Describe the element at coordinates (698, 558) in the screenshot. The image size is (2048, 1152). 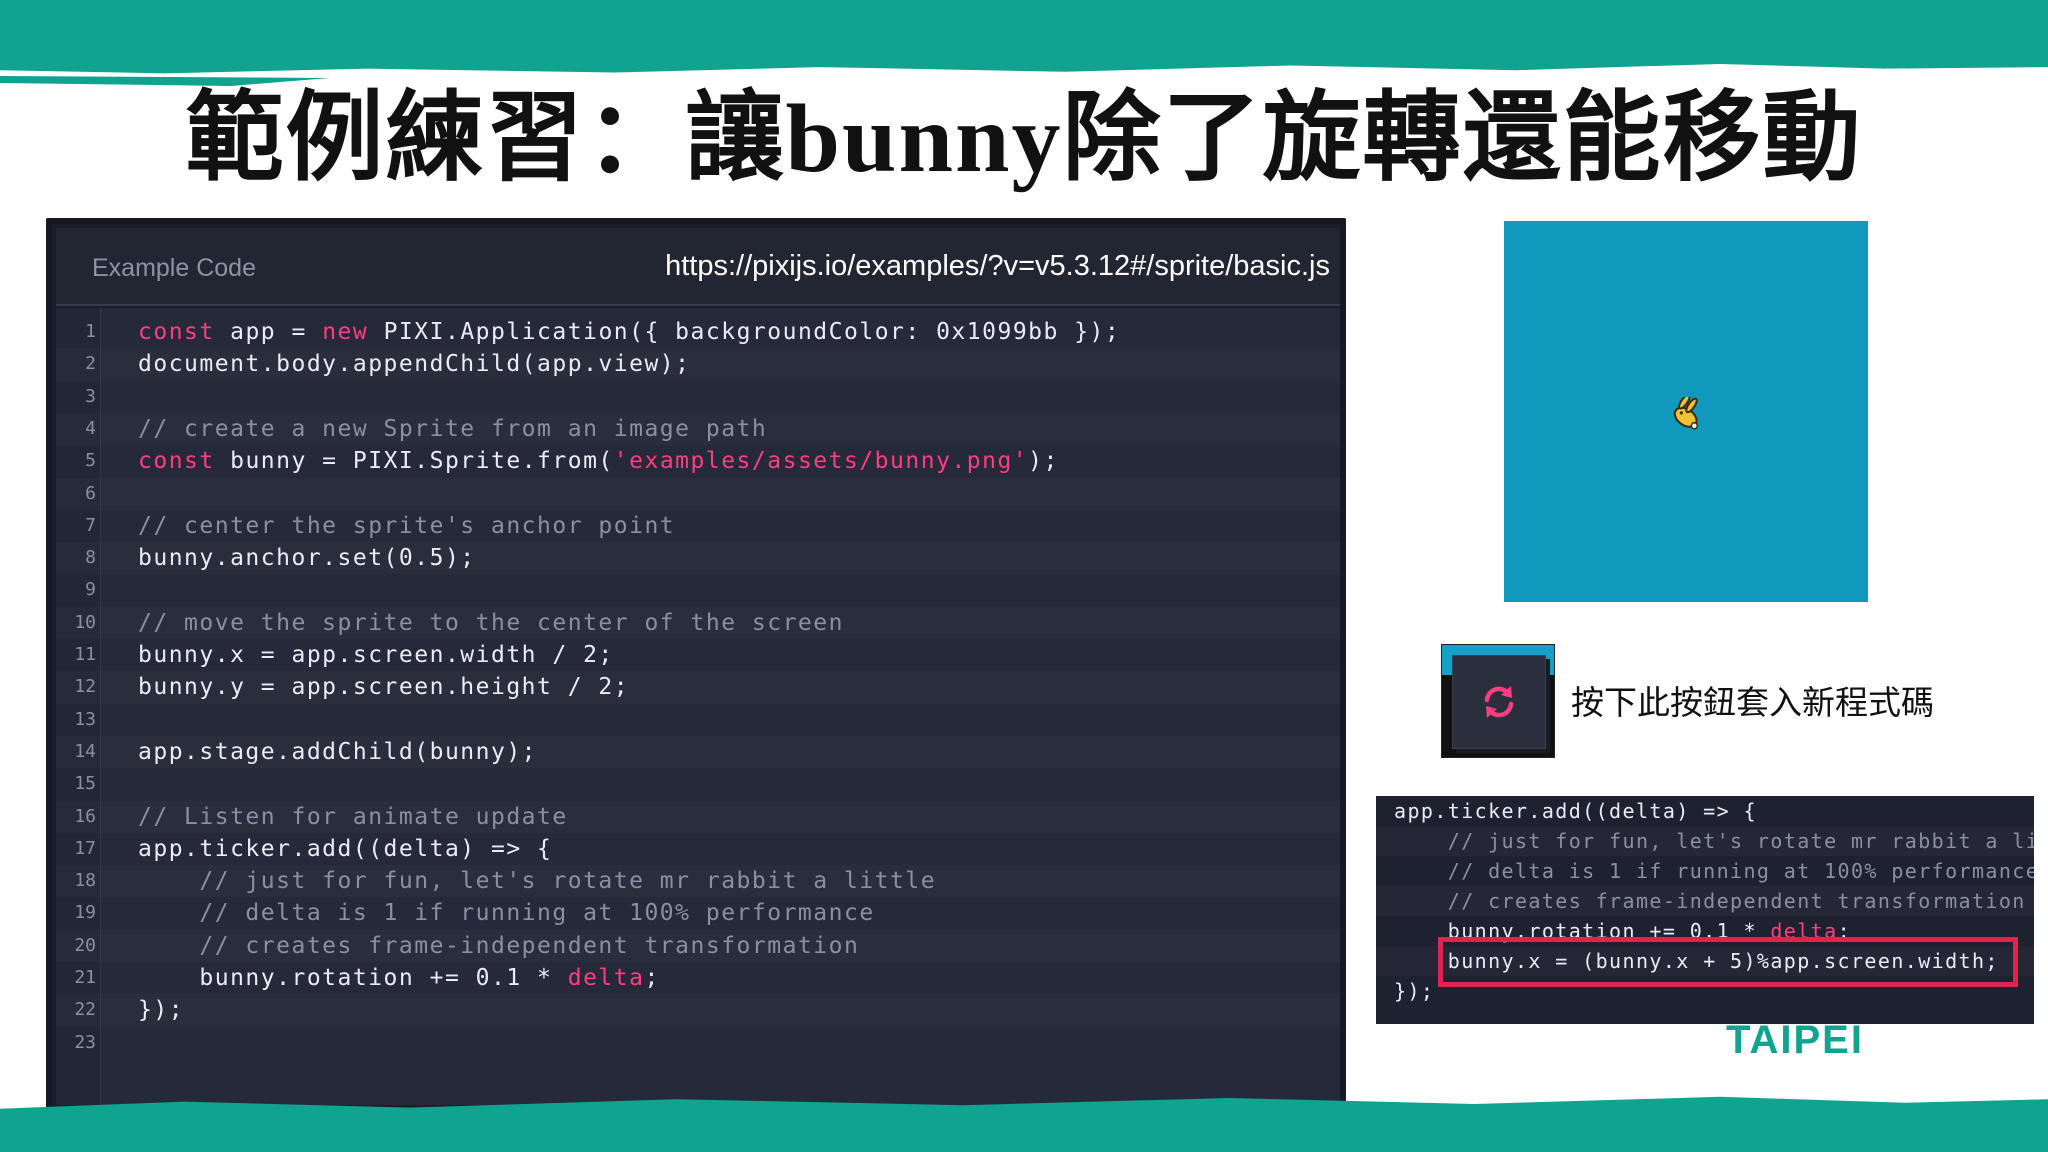
I see `code-line: 8 bunny.anchor.set(0.5);` at that location.